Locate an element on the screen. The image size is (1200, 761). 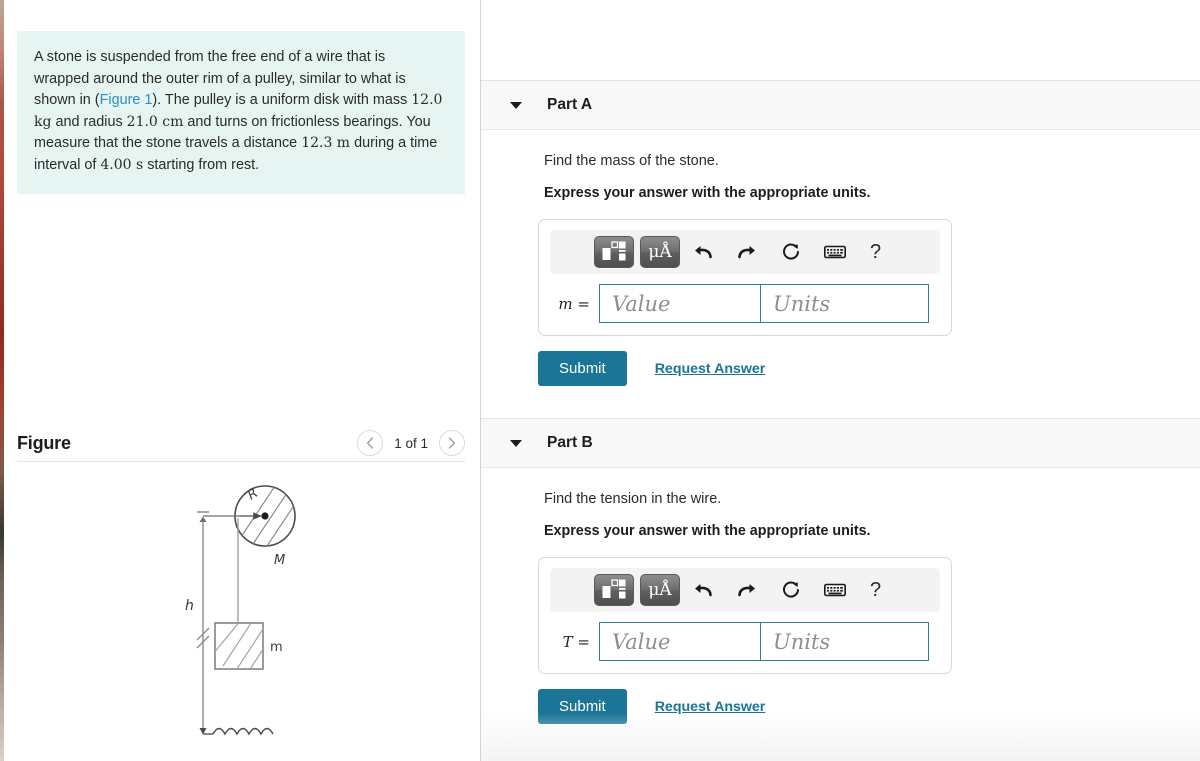
time-value: 4.00 s is located at coordinates (122, 164).